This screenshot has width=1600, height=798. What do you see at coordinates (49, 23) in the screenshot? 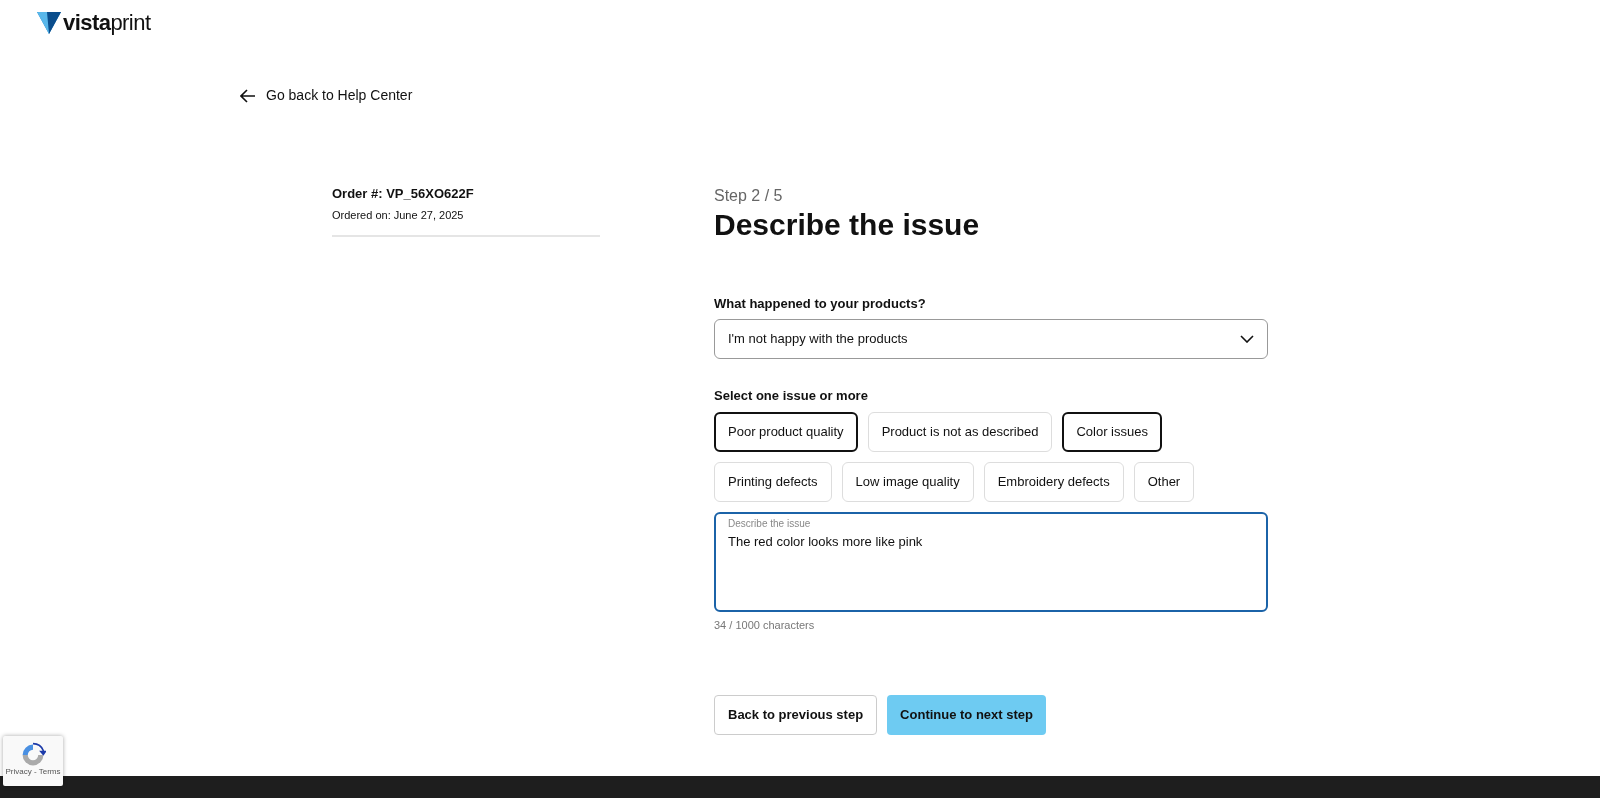
I see `logo-icon` at bounding box center [49, 23].